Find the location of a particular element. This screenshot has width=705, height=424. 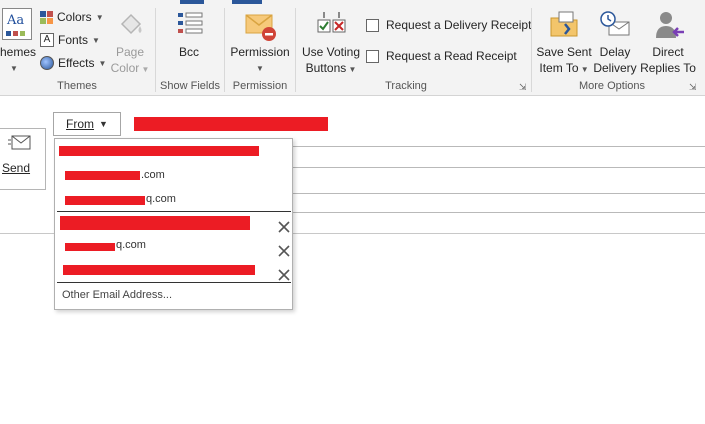

fonts-icon: A is located at coordinates (47, 40).